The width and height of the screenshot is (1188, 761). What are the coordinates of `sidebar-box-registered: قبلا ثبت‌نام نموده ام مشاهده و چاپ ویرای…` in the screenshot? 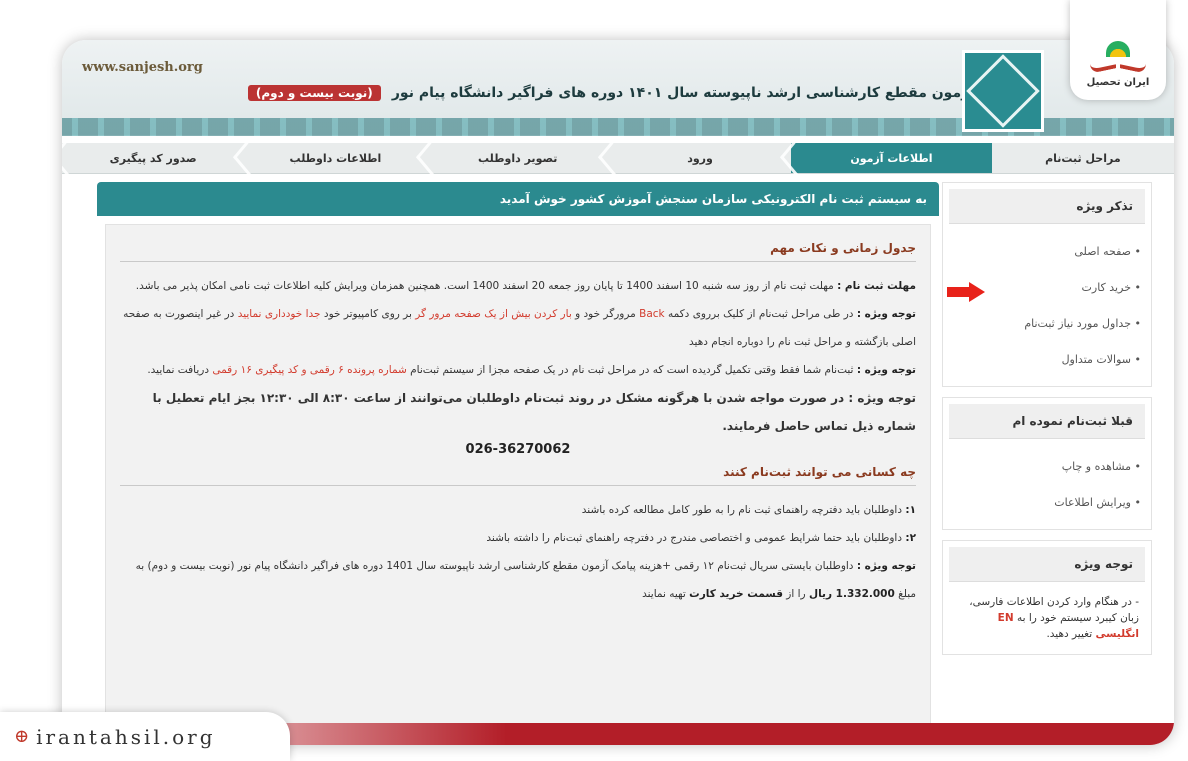 It's located at (1047, 463).